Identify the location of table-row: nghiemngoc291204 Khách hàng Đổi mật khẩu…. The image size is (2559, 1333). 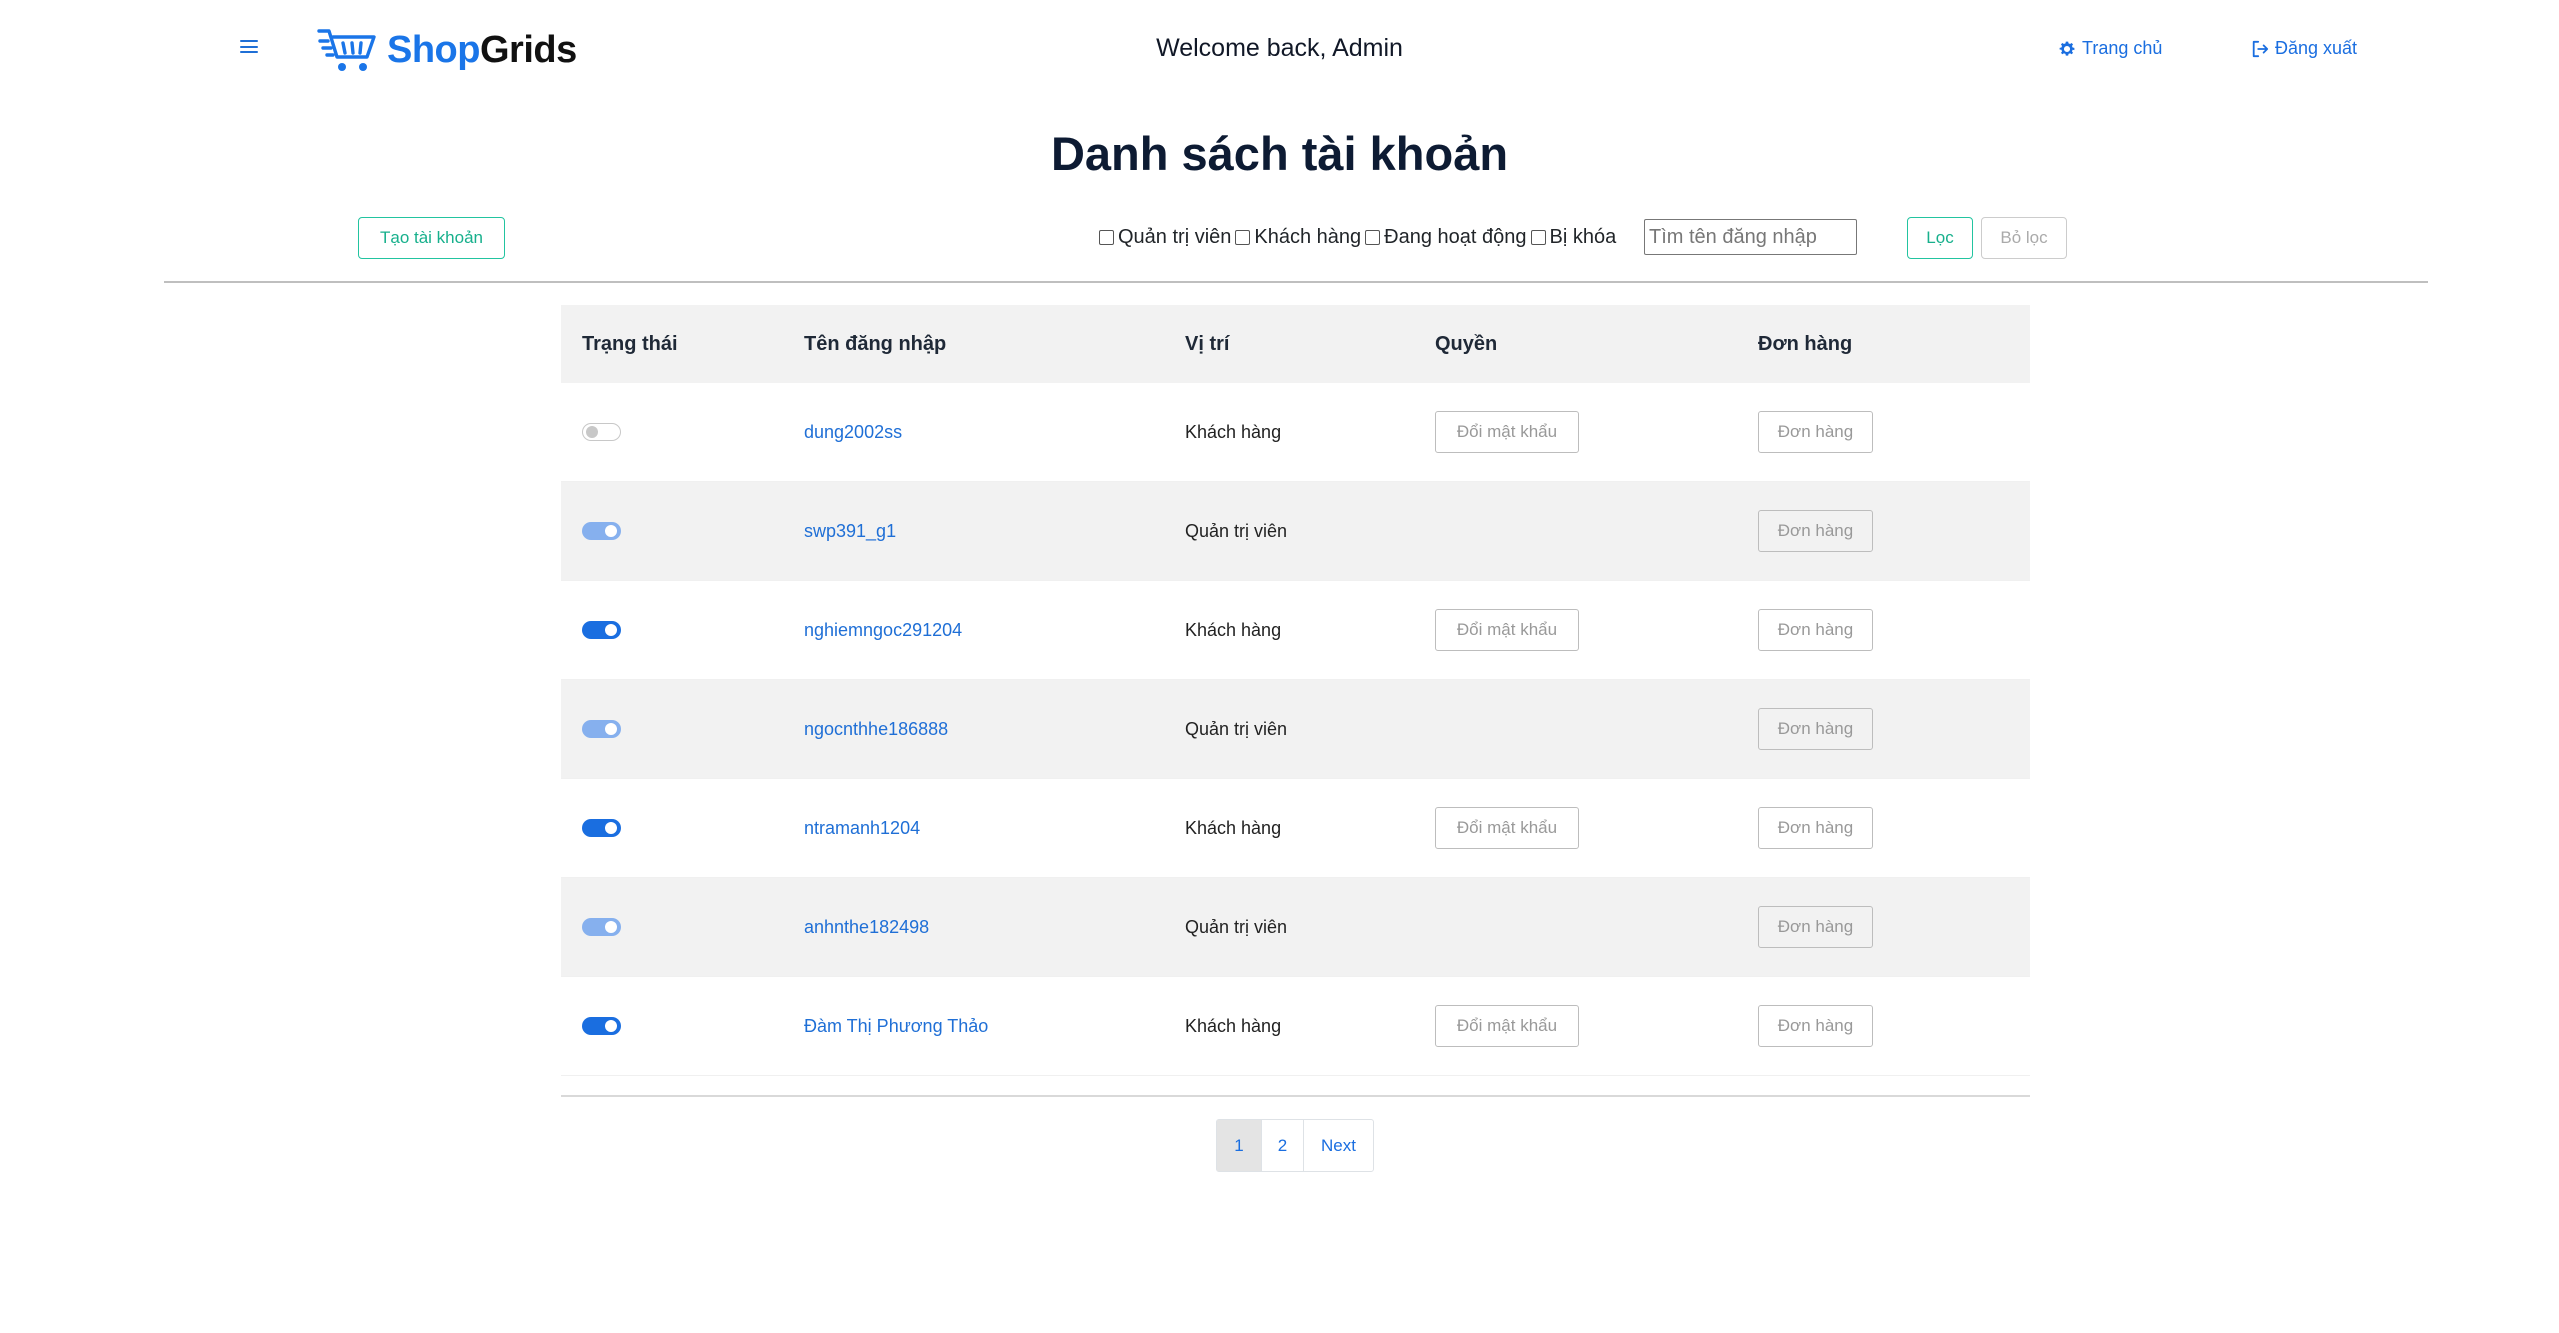
(1295, 630).